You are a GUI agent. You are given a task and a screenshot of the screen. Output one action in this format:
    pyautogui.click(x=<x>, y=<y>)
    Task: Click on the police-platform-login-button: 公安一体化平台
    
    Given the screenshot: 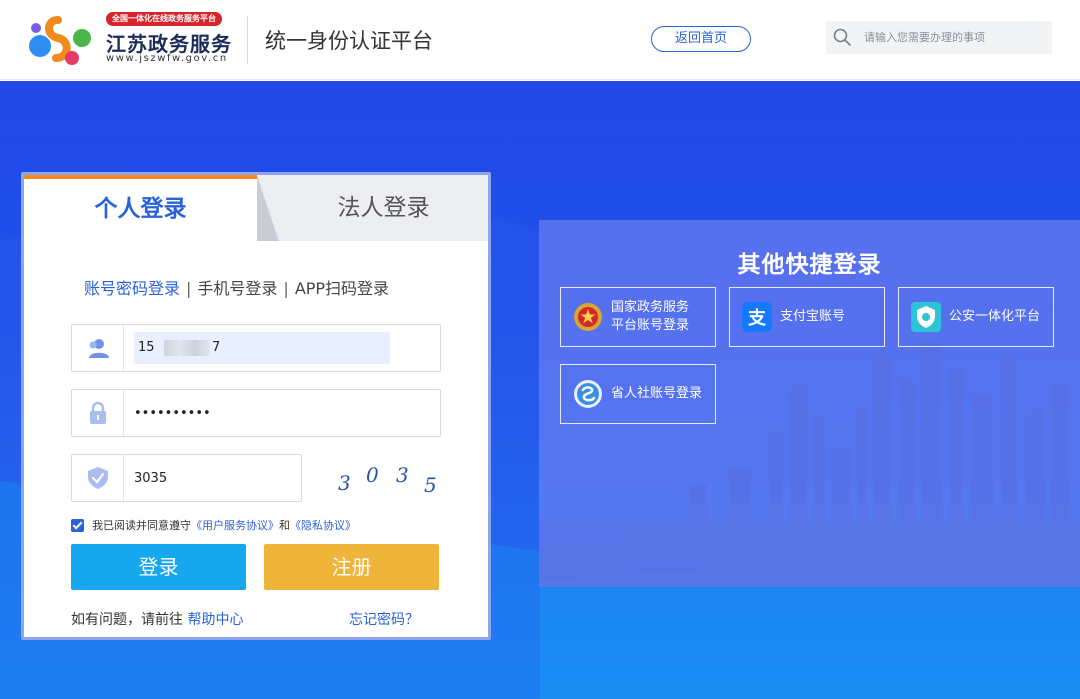 What is the action you would take?
    pyautogui.click(x=976, y=317)
    